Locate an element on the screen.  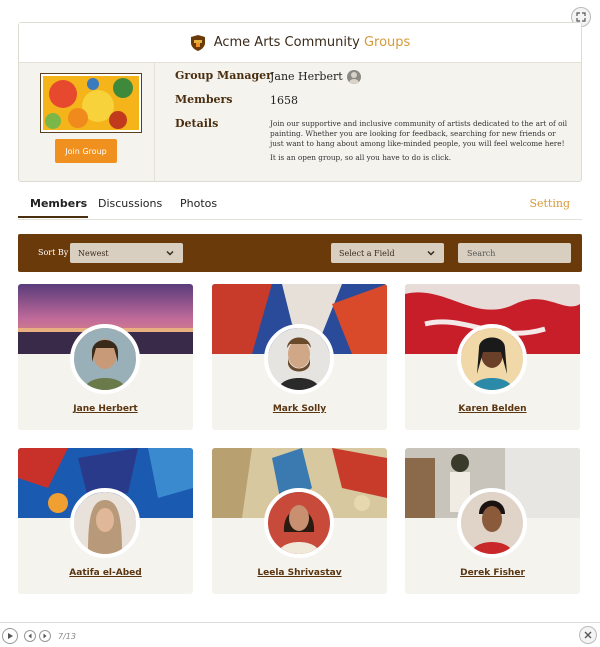
active-tab-indicator is located at coordinates (53, 217).